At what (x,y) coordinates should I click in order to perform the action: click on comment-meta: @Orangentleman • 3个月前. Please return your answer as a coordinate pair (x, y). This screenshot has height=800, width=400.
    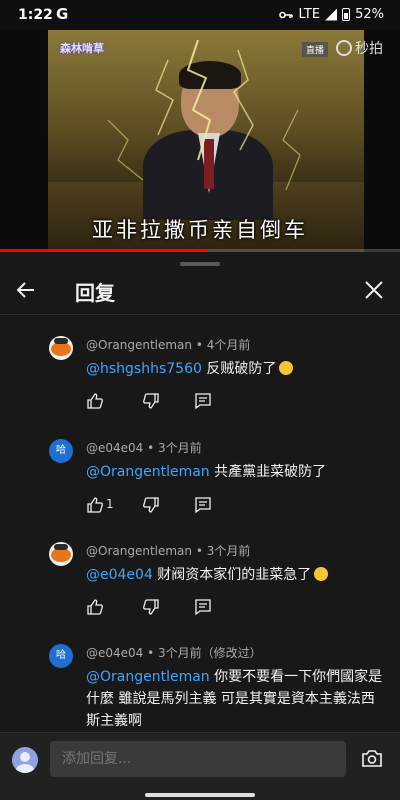
    Looking at the image, I should click on (168, 551).